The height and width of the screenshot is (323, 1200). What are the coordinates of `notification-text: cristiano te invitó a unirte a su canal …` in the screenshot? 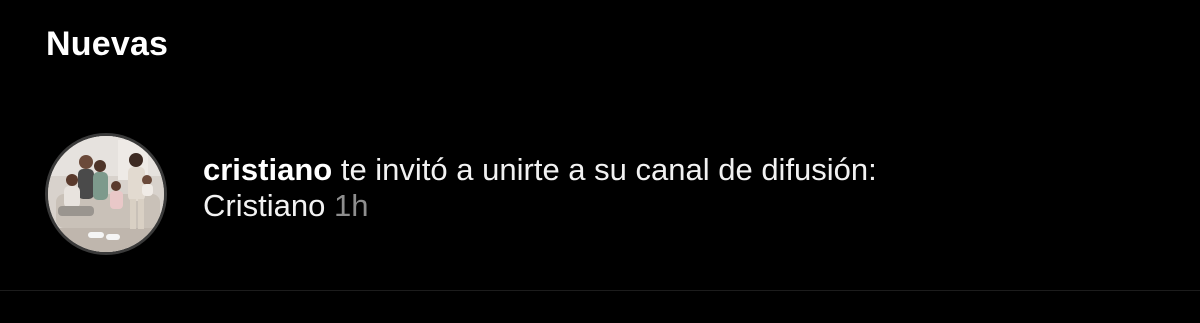 It's located at (540, 188).